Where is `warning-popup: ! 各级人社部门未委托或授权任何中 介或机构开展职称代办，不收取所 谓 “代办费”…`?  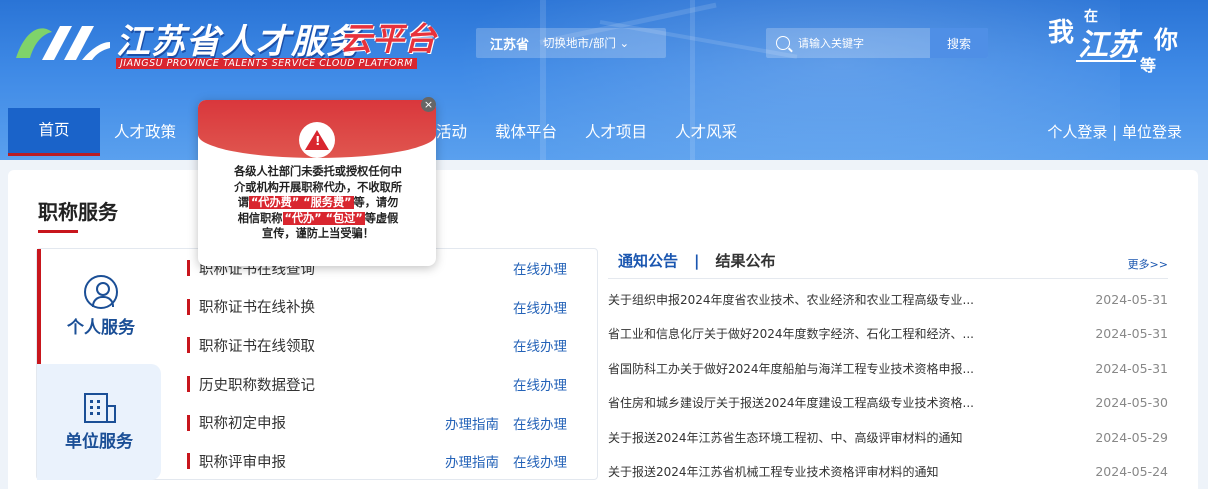
warning-popup: ! 各级人社部门未委托或授权任何中 介或机构开展职称代办，不收取所 谓 “代办费”… is located at coordinates (317, 183).